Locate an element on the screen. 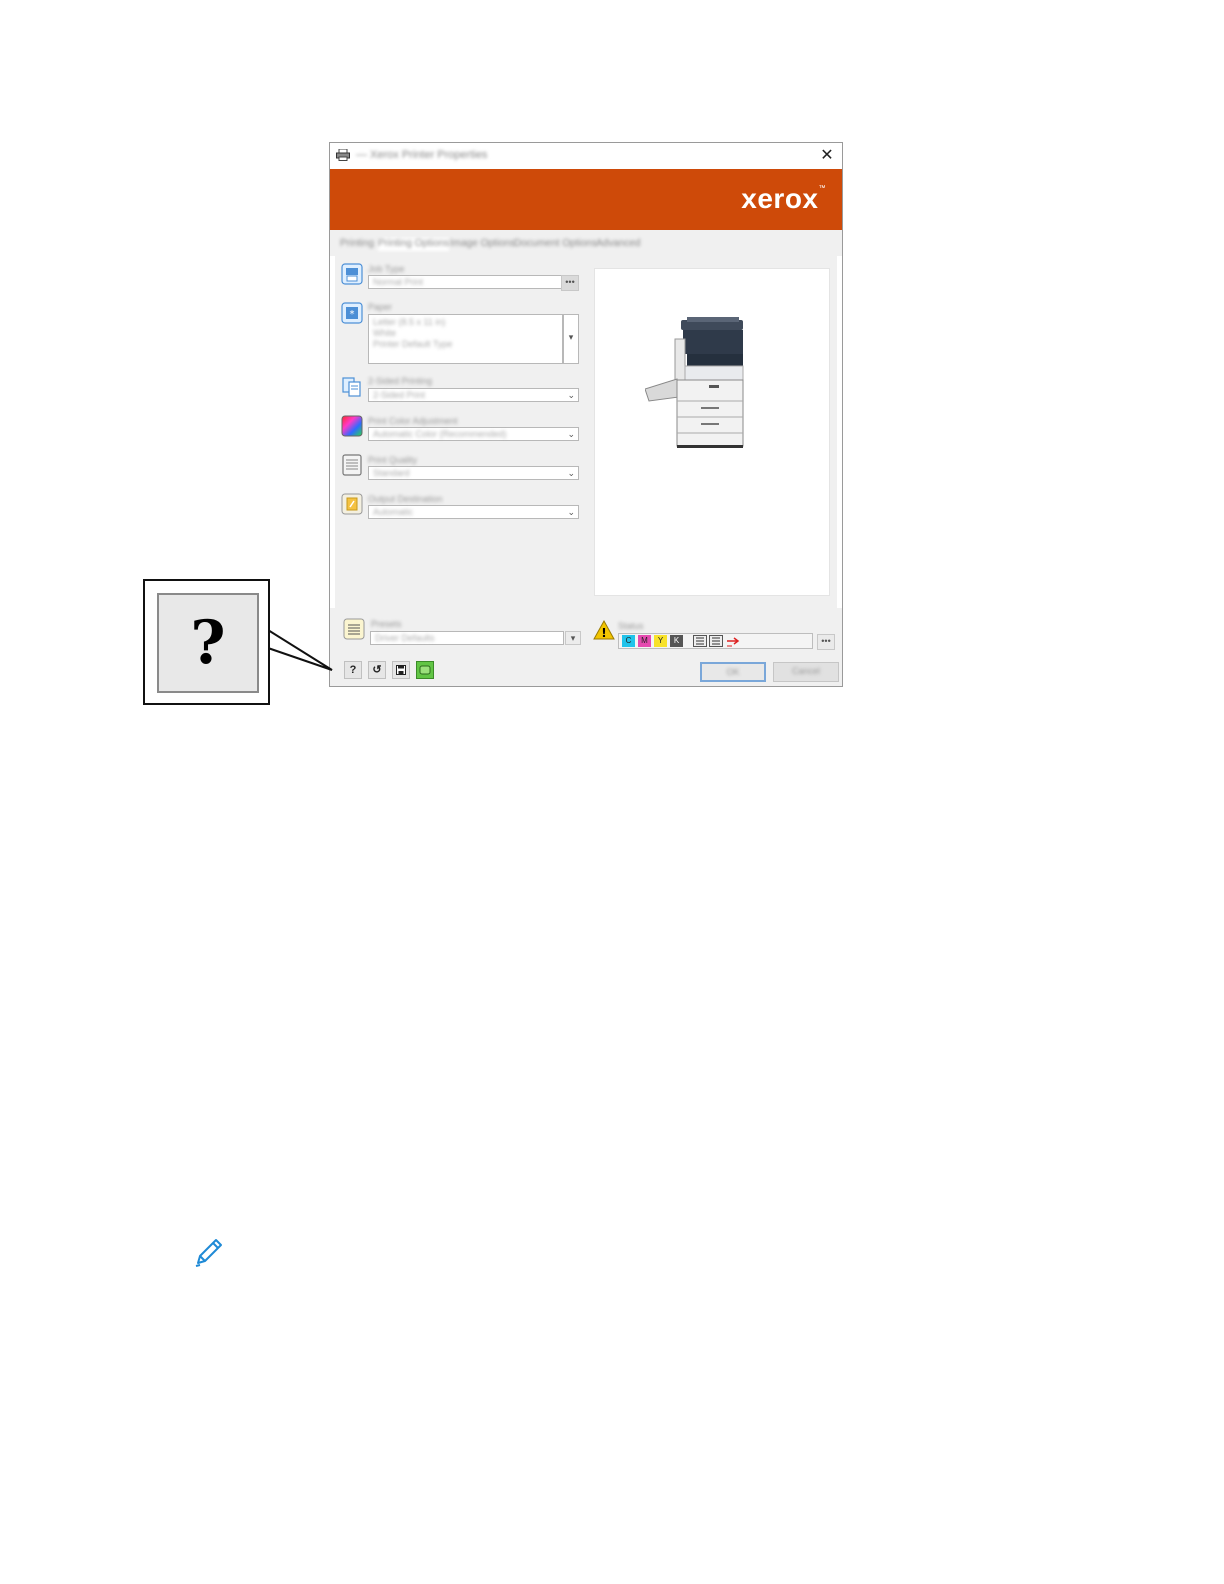 The height and width of the screenshot is (1584, 1224). presets-select: Driver Defaults is located at coordinates (467, 638).